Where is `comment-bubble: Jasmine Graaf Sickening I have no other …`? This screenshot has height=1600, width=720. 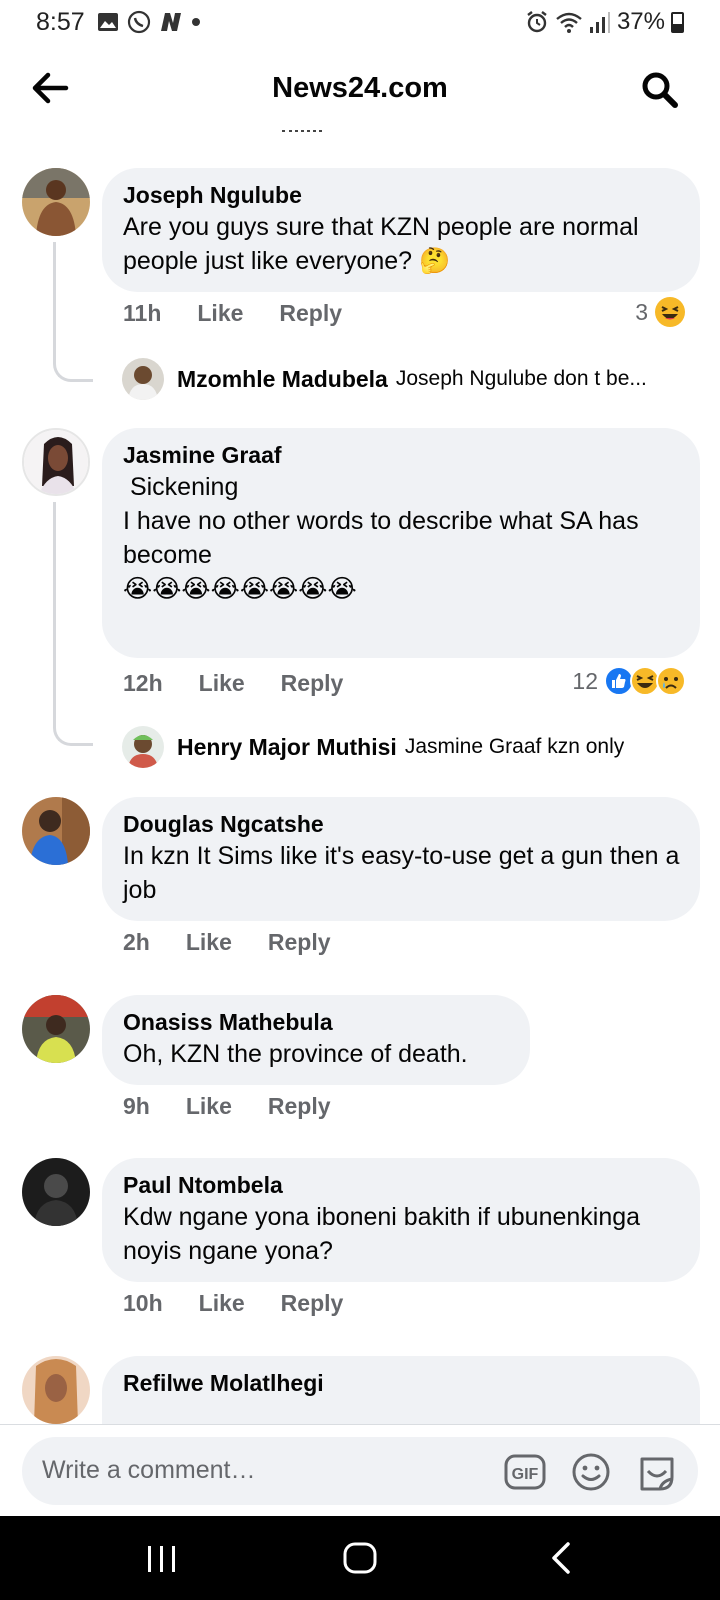
comment-bubble: Jasmine Graaf Sickening I have no other … is located at coordinates (401, 543).